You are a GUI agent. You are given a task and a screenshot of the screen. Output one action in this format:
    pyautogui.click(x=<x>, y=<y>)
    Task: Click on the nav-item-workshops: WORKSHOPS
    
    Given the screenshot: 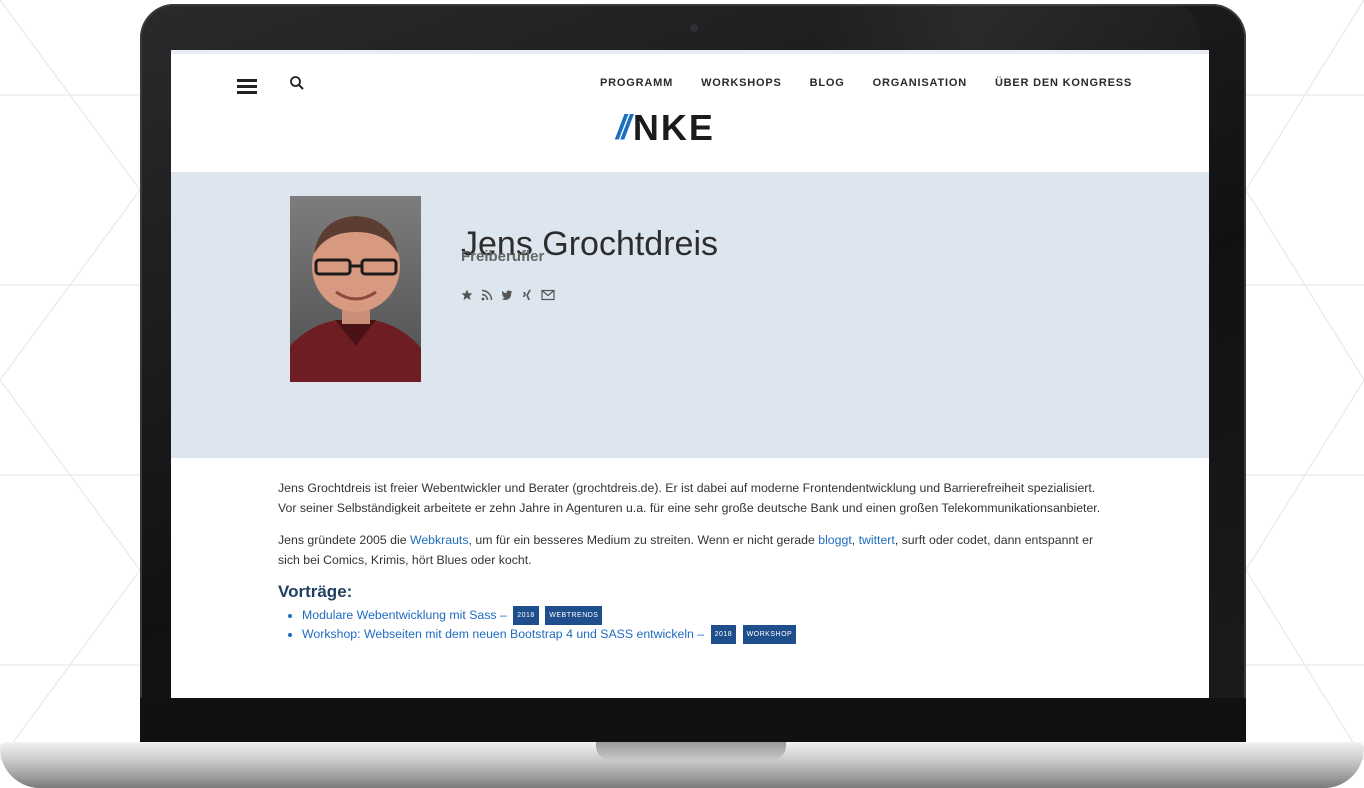 What is the action you would take?
    pyautogui.click(x=741, y=83)
    